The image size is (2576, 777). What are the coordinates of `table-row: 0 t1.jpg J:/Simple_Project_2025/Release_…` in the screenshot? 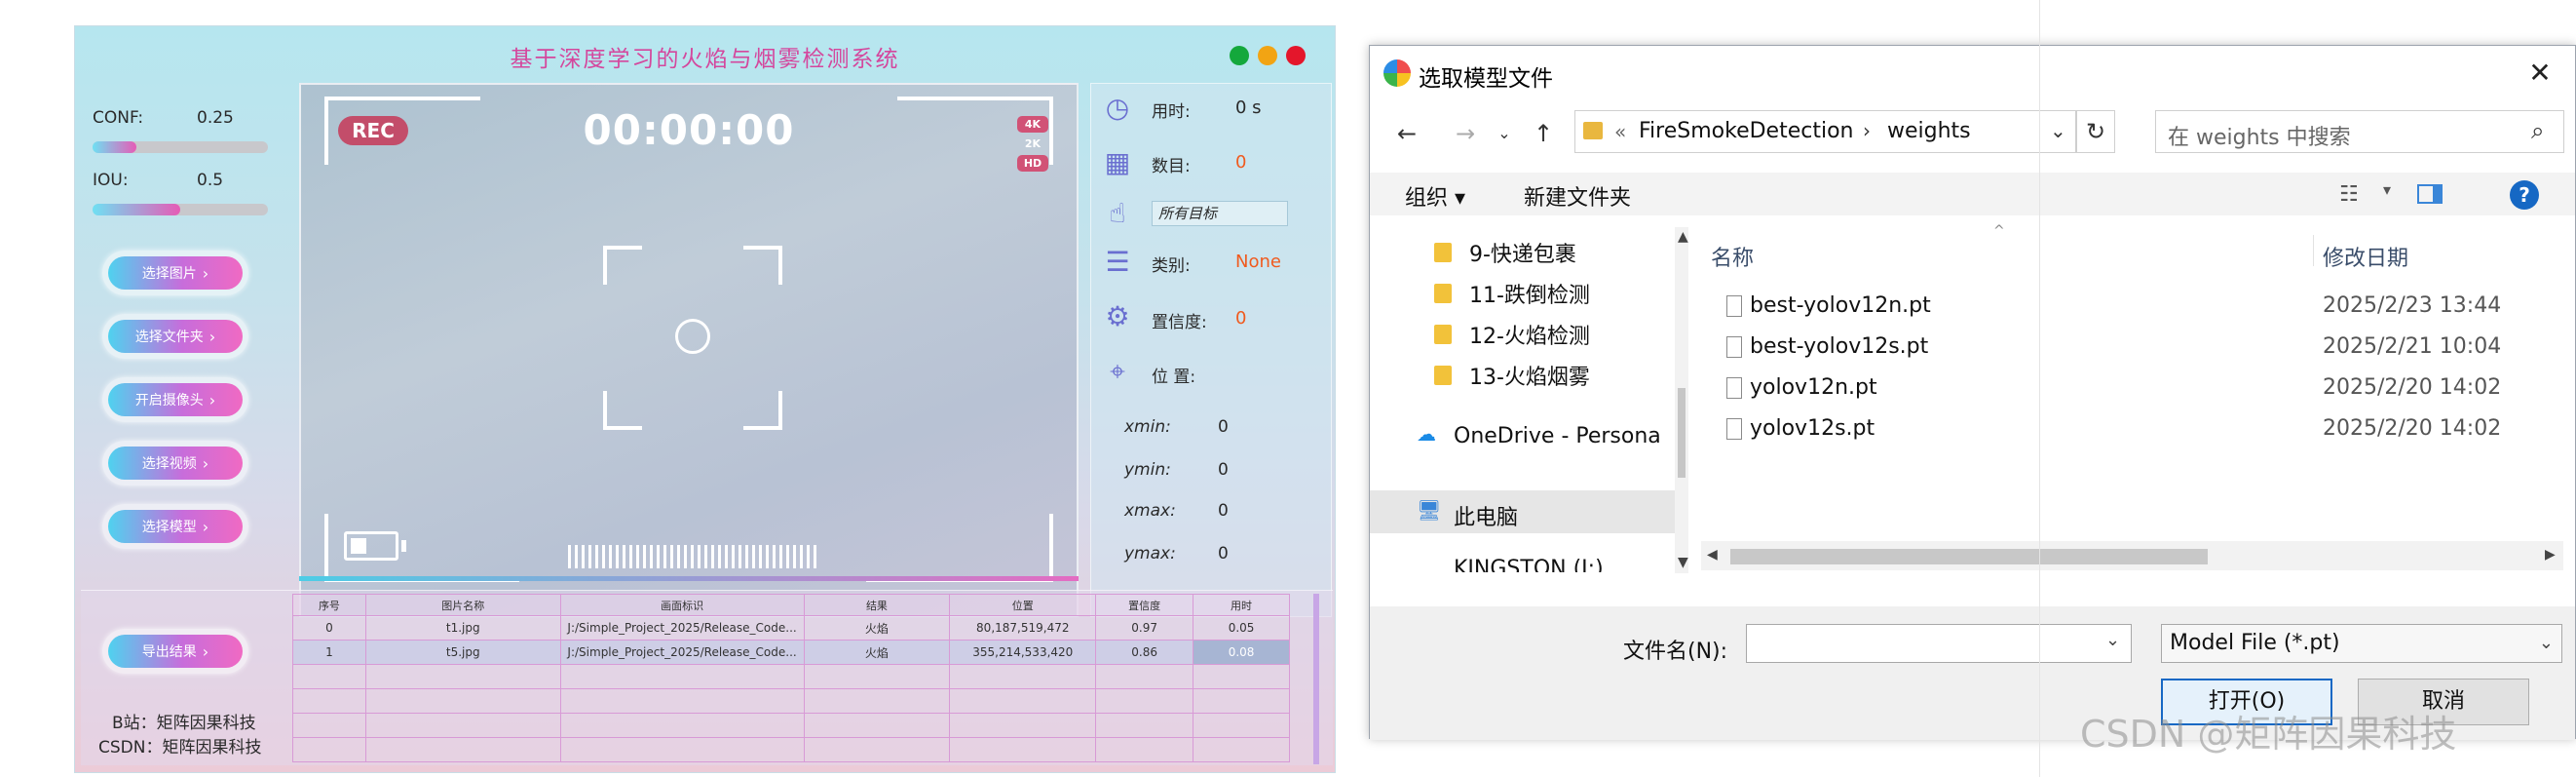 It's located at (791, 628).